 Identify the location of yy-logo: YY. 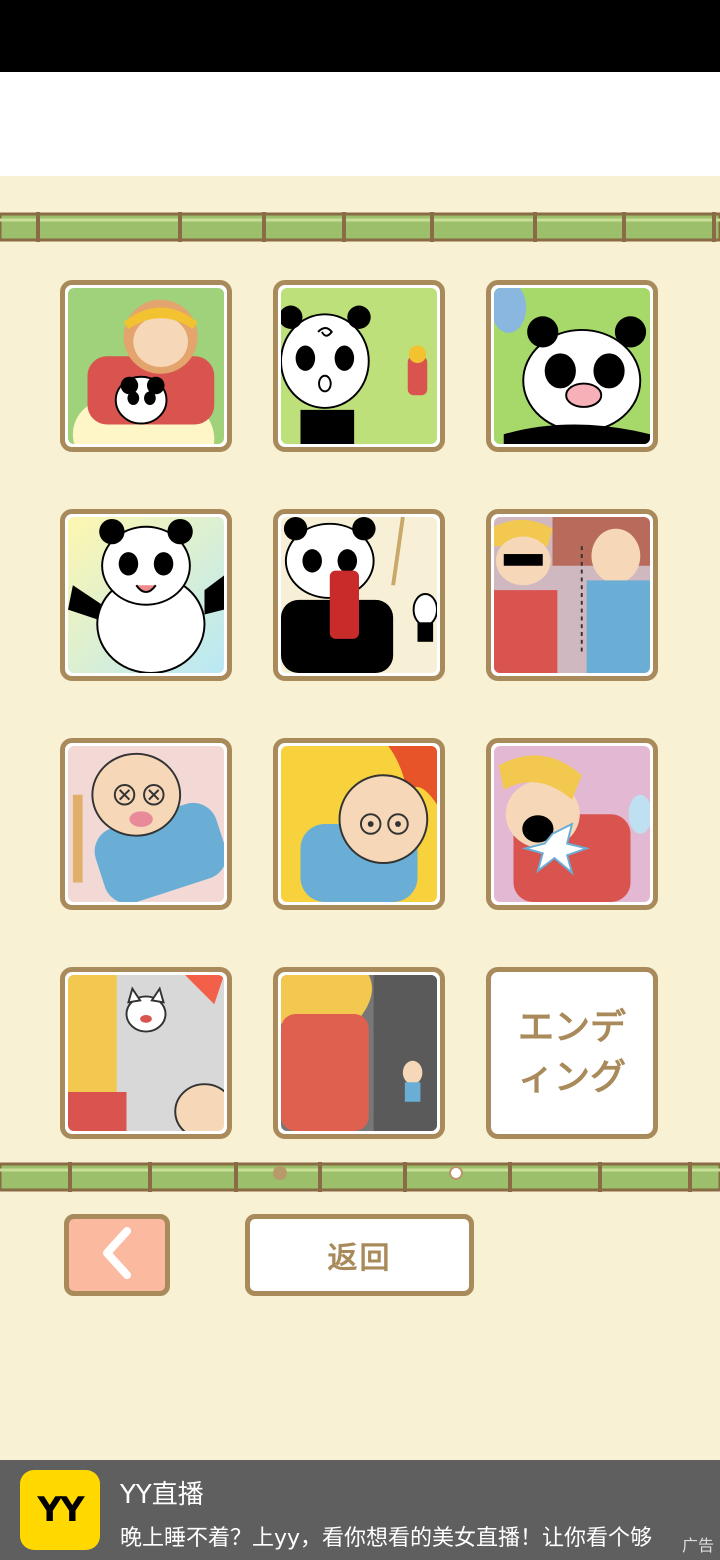
(60, 1510).